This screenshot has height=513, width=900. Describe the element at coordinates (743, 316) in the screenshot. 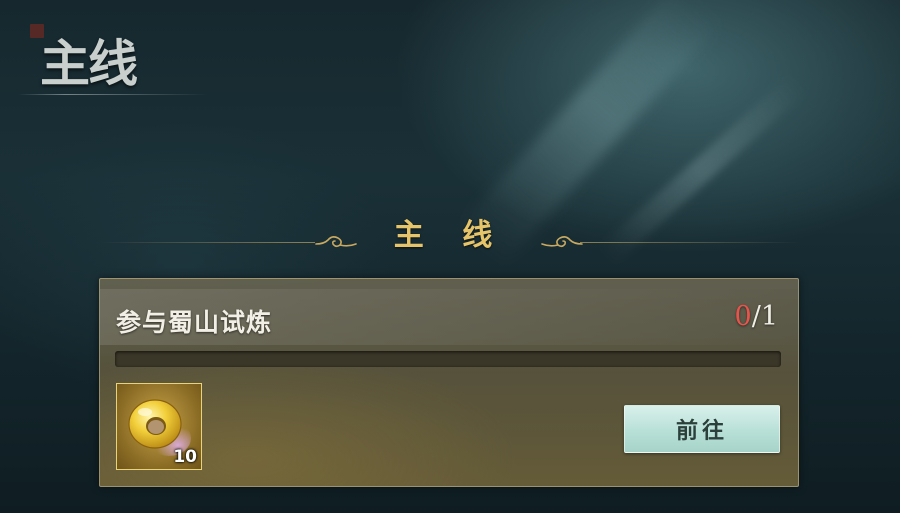

I see `progress-current: 0` at that location.